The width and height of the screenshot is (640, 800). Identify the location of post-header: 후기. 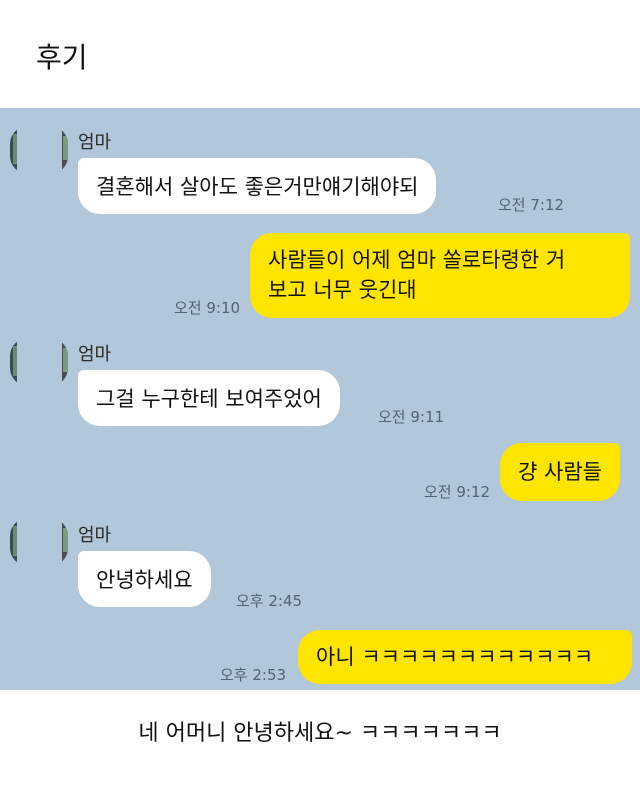
(320, 54).